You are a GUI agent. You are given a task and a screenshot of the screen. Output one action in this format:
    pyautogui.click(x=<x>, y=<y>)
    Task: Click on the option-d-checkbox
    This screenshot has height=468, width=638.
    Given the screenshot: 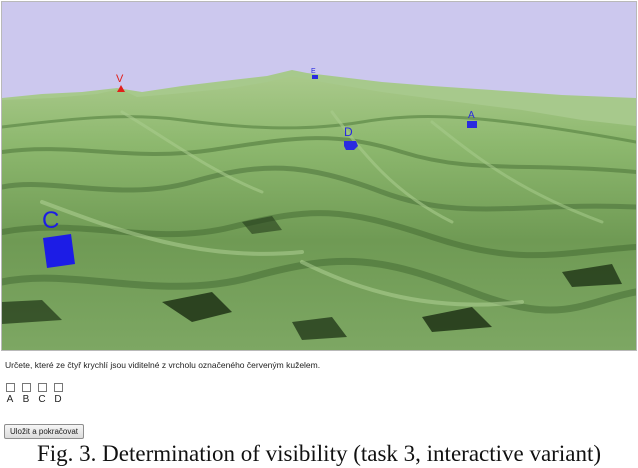 What is the action you would take?
    pyautogui.click(x=58, y=387)
    